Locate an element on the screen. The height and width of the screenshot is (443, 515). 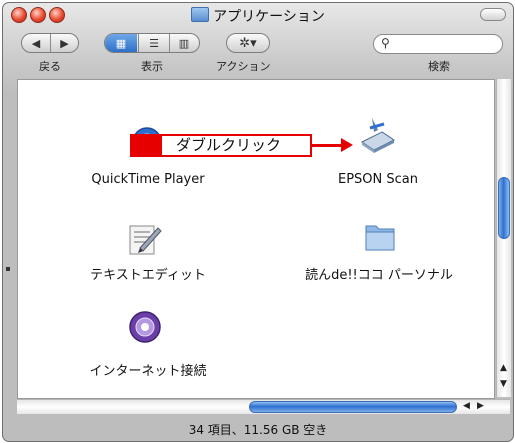
folder-icon is located at coordinates (380, 236).